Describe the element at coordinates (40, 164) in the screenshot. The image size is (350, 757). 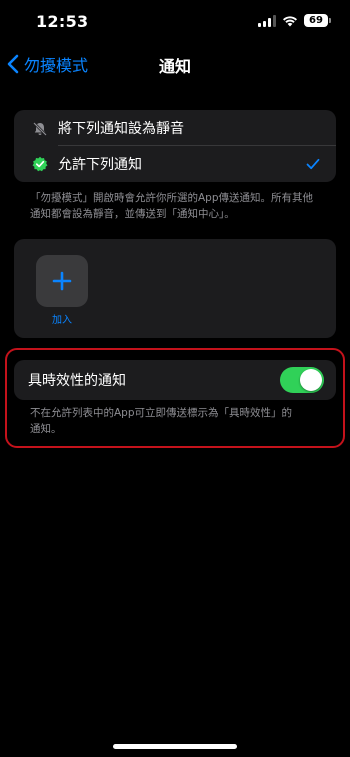
I see `green-check-badge-icon` at that location.